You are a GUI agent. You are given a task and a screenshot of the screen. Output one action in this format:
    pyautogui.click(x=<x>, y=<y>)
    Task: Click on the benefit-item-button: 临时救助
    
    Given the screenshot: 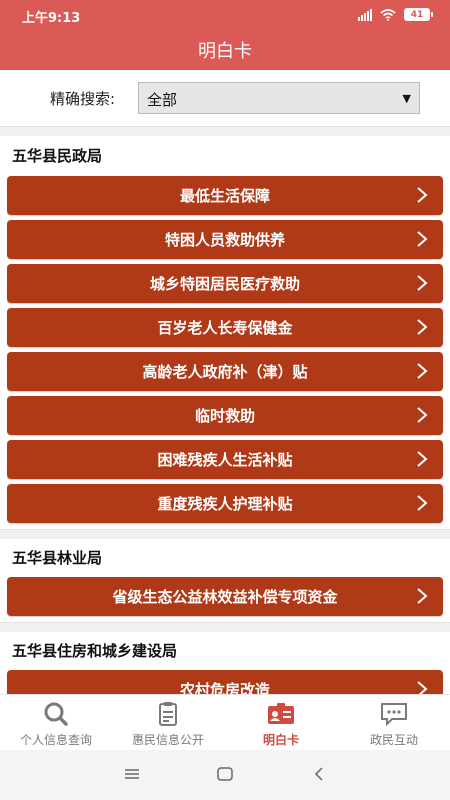 What is the action you would take?
    pyautogui.click(x=225, y=415)
    